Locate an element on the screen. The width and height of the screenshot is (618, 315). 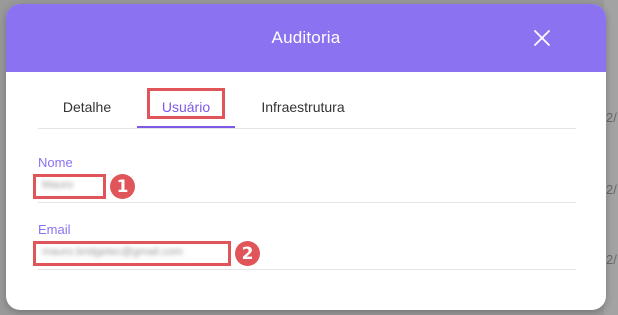
email-highlight-box is located at coordinates (132, 253).